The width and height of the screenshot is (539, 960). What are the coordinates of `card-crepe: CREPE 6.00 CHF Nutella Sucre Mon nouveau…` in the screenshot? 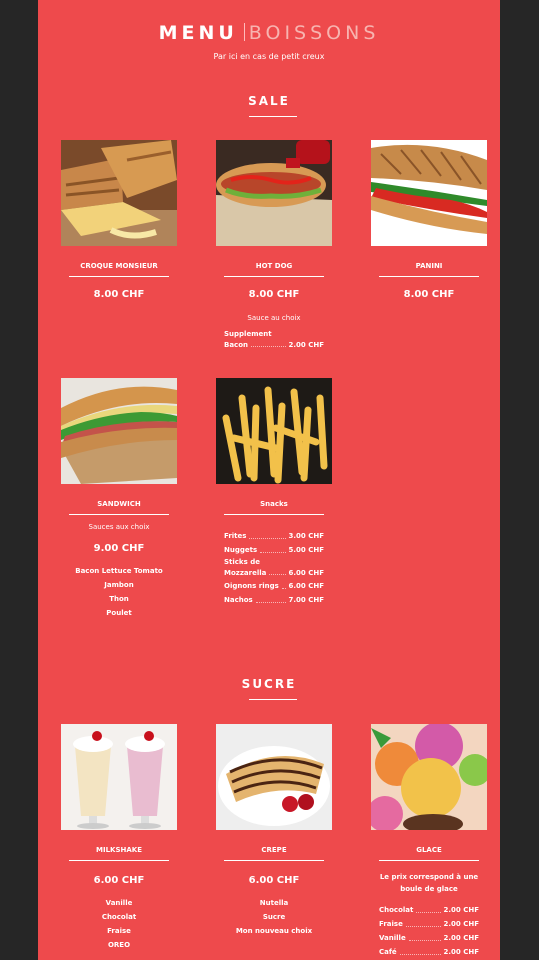 It's located at (274, 831).